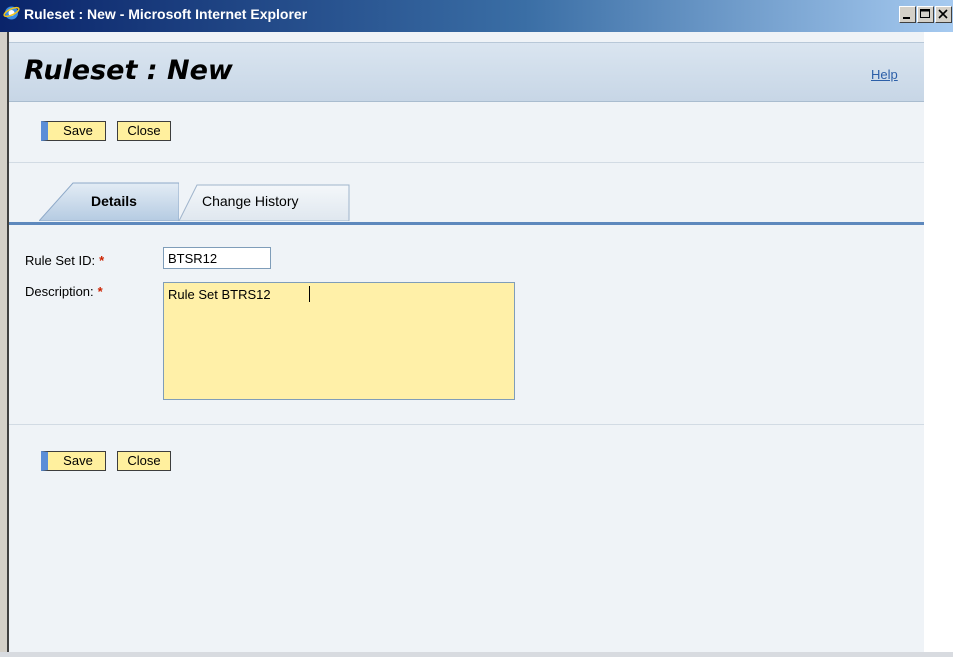 Image resolution: width=953 pixels, height=657 pixels. I want to click on maximize-button, so click(925, 14).